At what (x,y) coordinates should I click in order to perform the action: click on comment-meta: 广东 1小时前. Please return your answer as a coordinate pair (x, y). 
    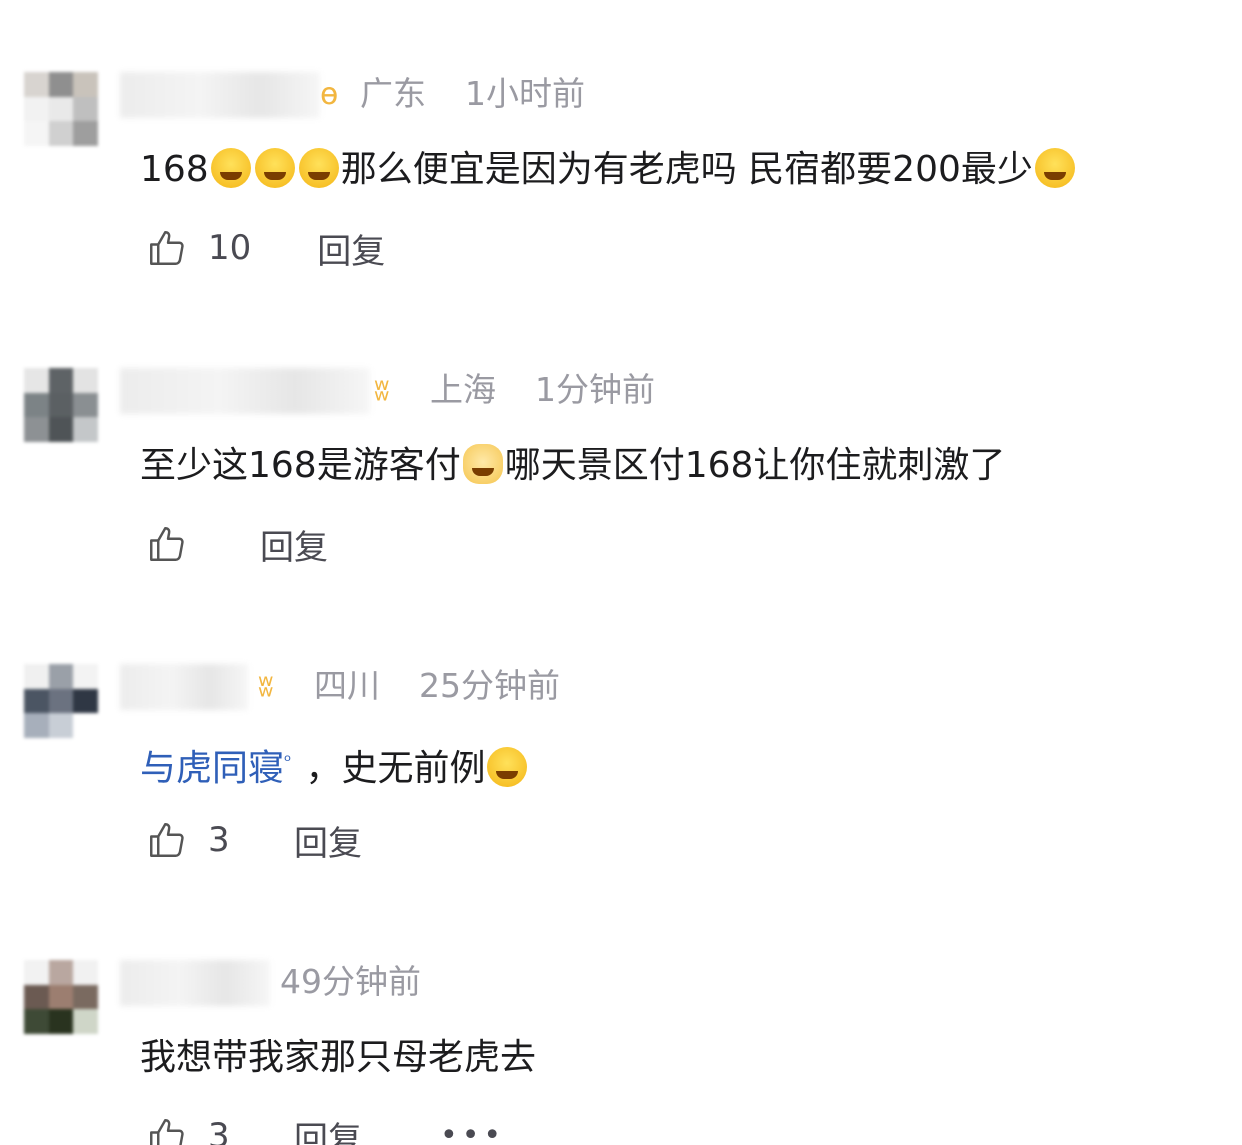
    Looking at the image, I should click on (472, 94).